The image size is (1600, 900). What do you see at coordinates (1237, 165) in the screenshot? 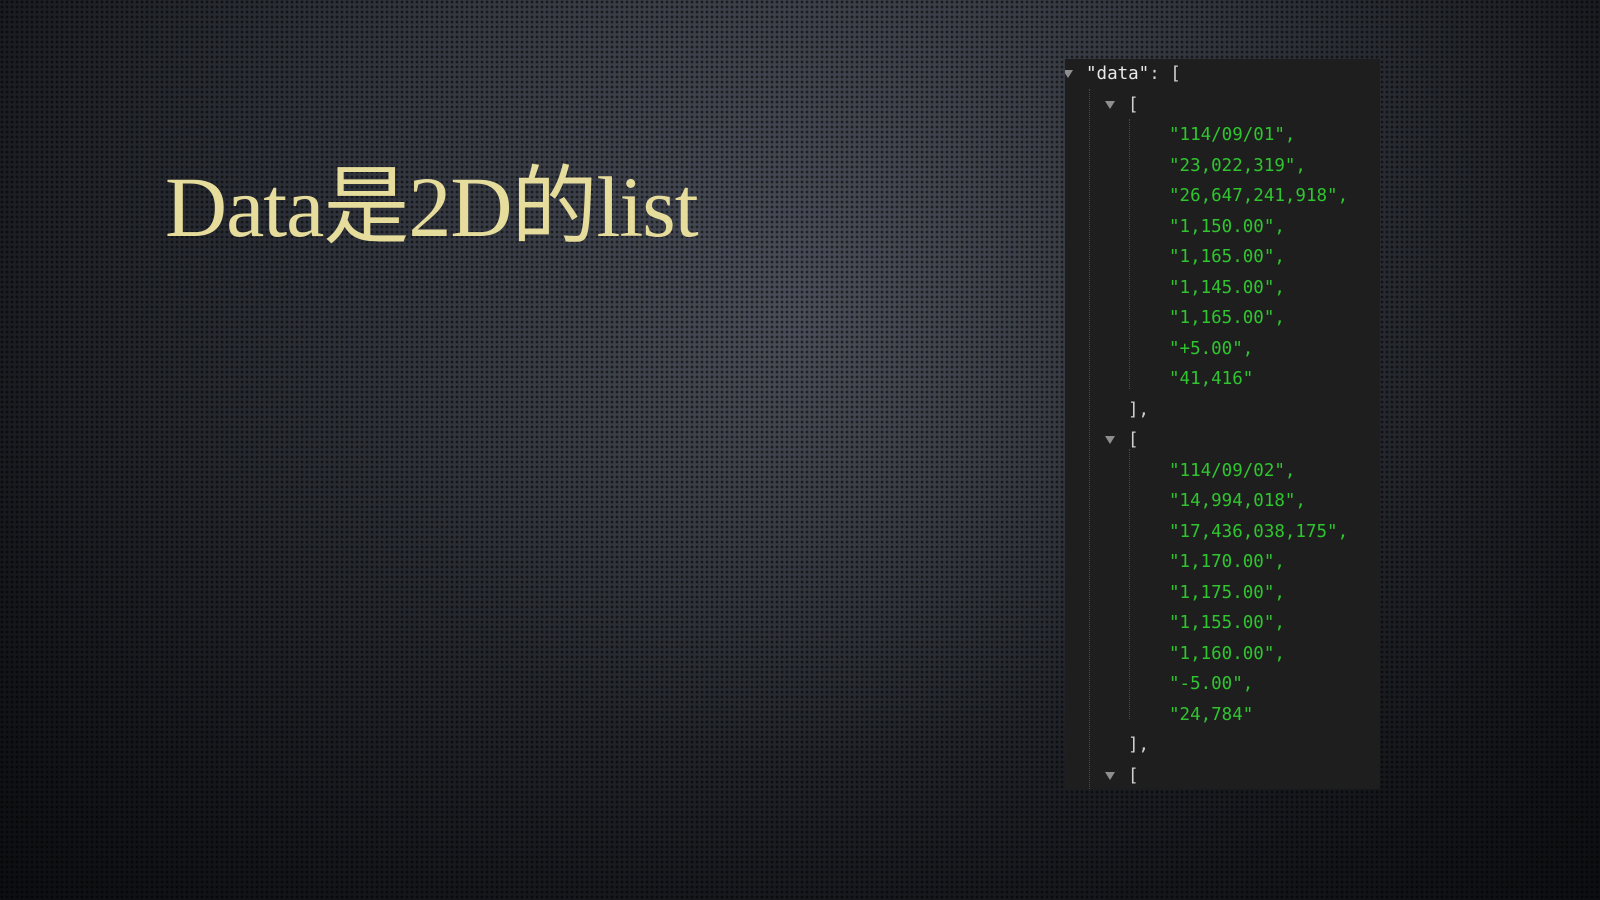
I see `json-string-value: "23,022,319",` at bounding box center [1237, 165].